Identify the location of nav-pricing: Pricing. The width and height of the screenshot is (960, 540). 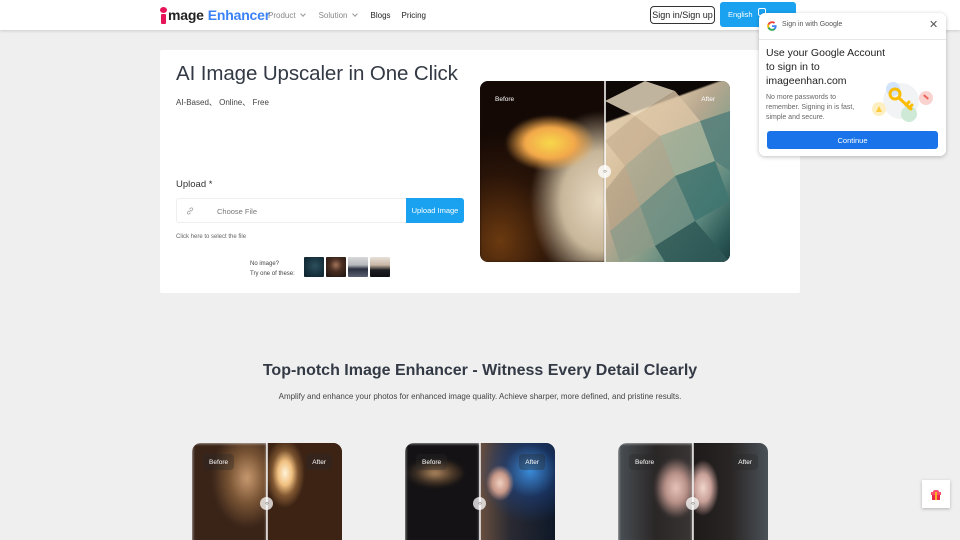
(414, 15).